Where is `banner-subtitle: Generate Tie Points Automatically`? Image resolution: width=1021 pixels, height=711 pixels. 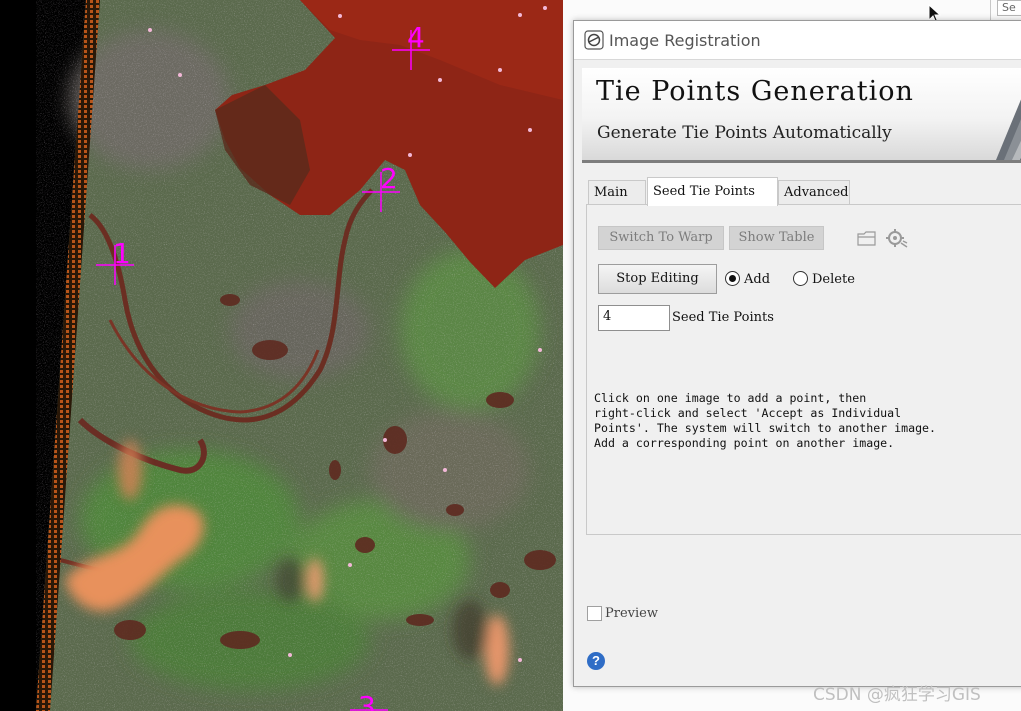
banner-subtitle: Generate Tie Points Automatically is located at coordinates (744, 133).